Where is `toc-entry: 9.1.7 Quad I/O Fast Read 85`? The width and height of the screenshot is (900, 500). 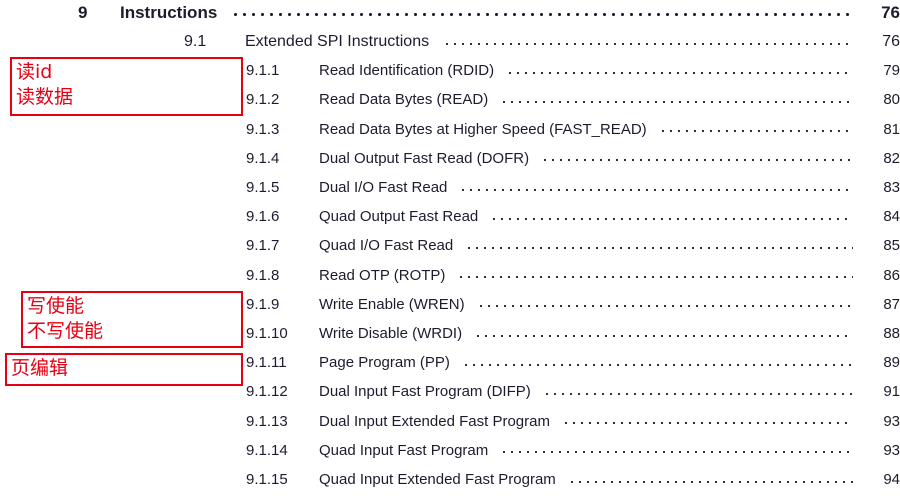
toc-entry: 9.1.7 Quad I/O Fast Read 85 is located at coordinates (450, 245).